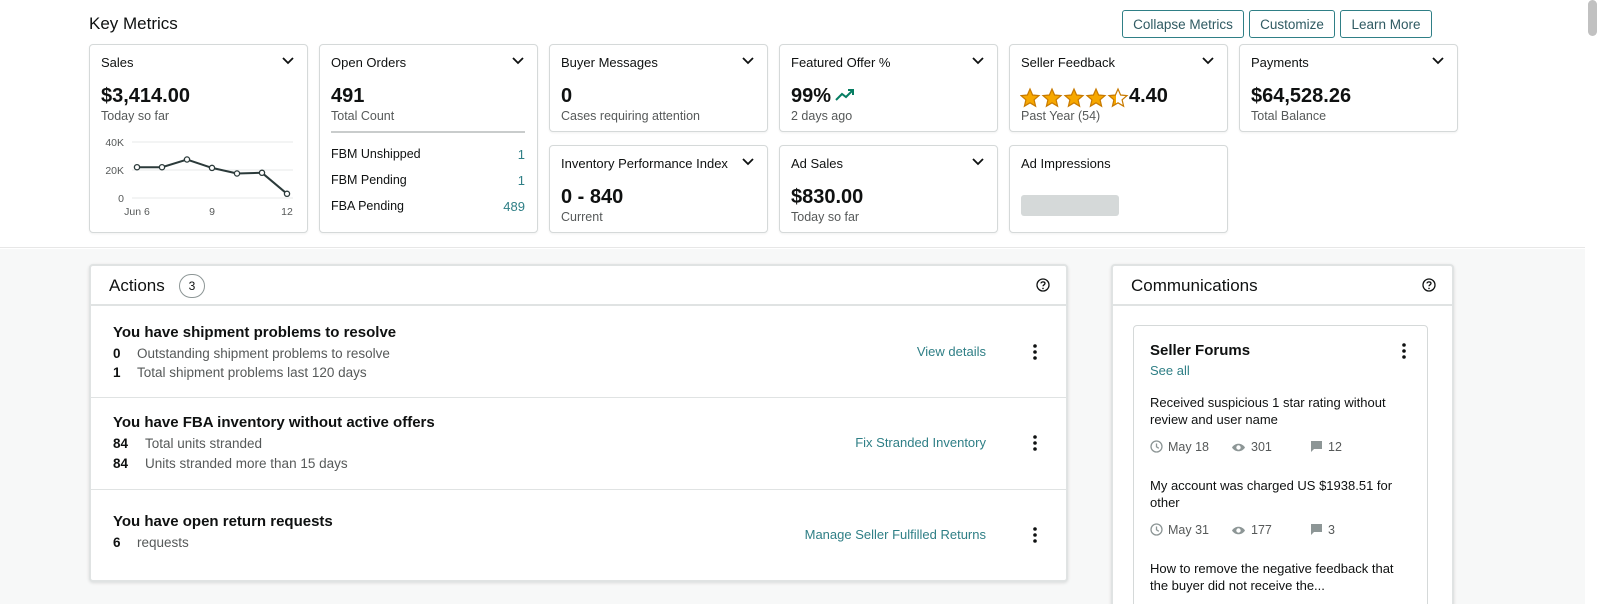 The width and height of the screenshot is (1600, 604). What do you see at coordinates (578, 286) in the screenshot?
I see `actions-header: Actions 3` at bounding box center [578, 286].